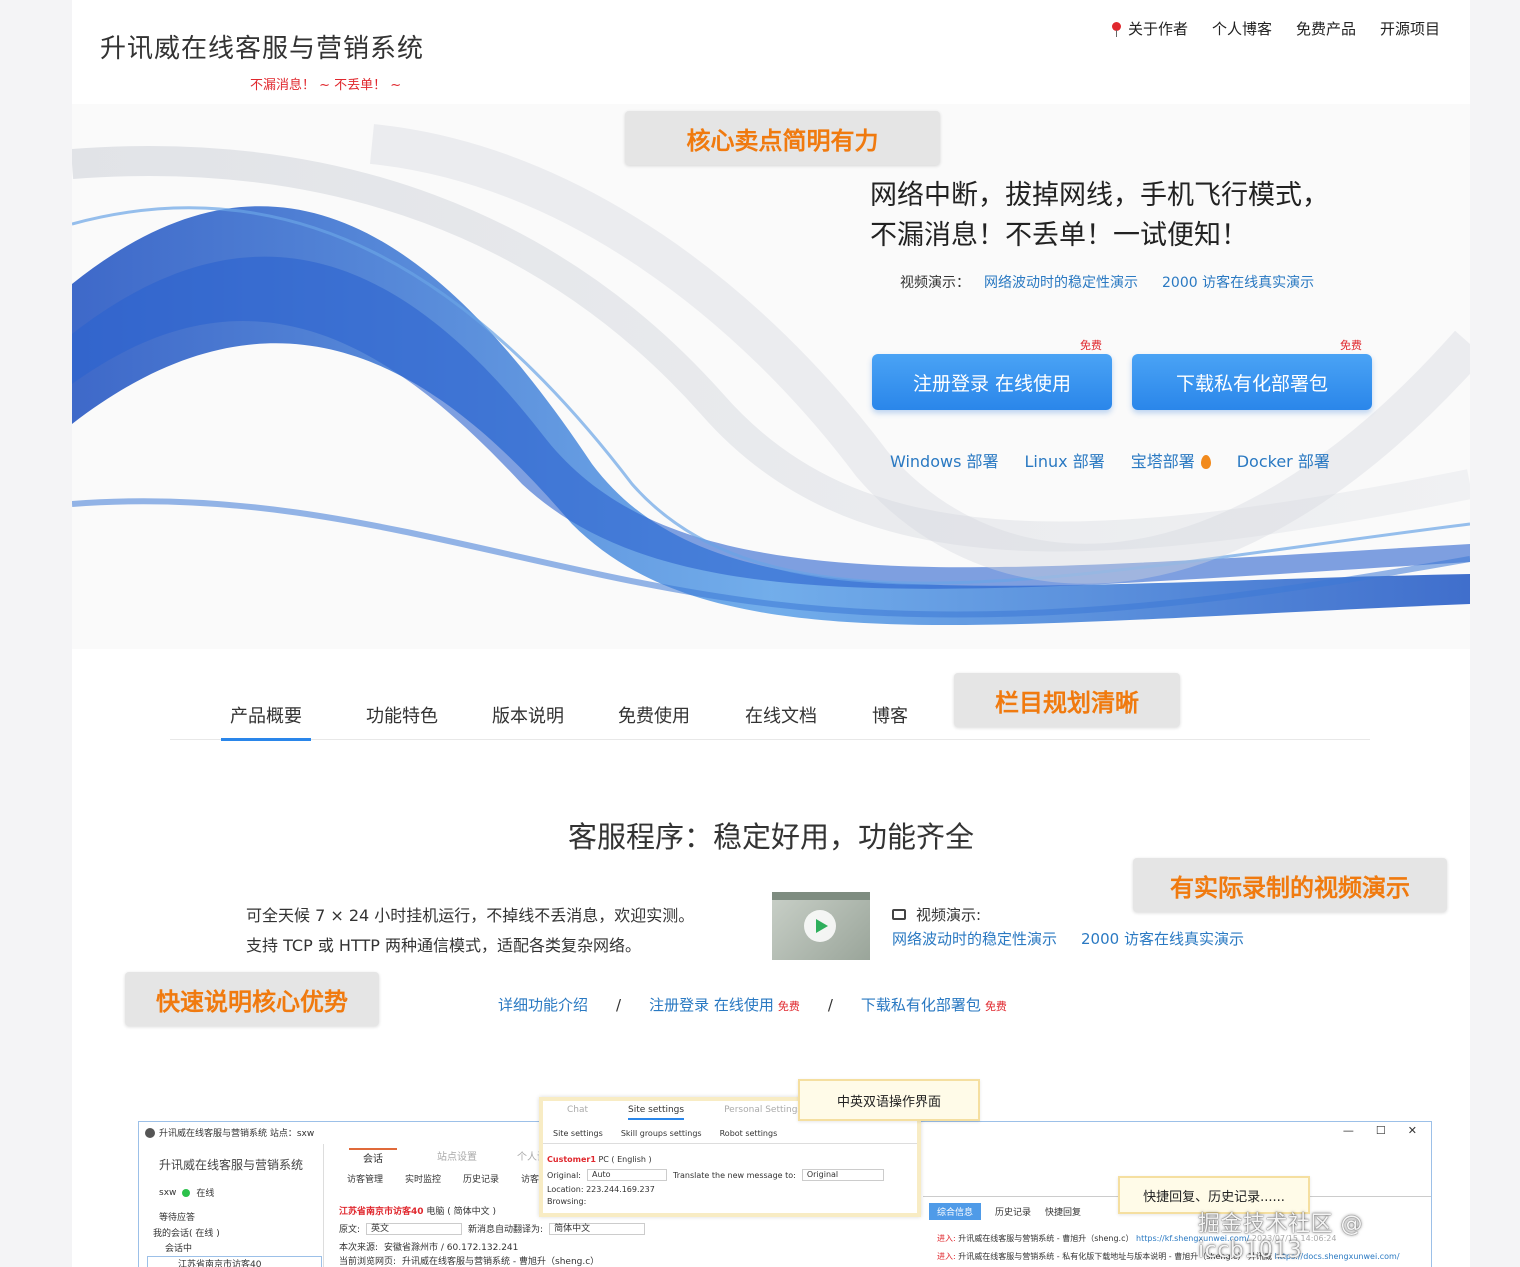 This screenshot has width=1520, height=1267. I want to click on app-tab-site: 站点设置, so click(457, 1156).